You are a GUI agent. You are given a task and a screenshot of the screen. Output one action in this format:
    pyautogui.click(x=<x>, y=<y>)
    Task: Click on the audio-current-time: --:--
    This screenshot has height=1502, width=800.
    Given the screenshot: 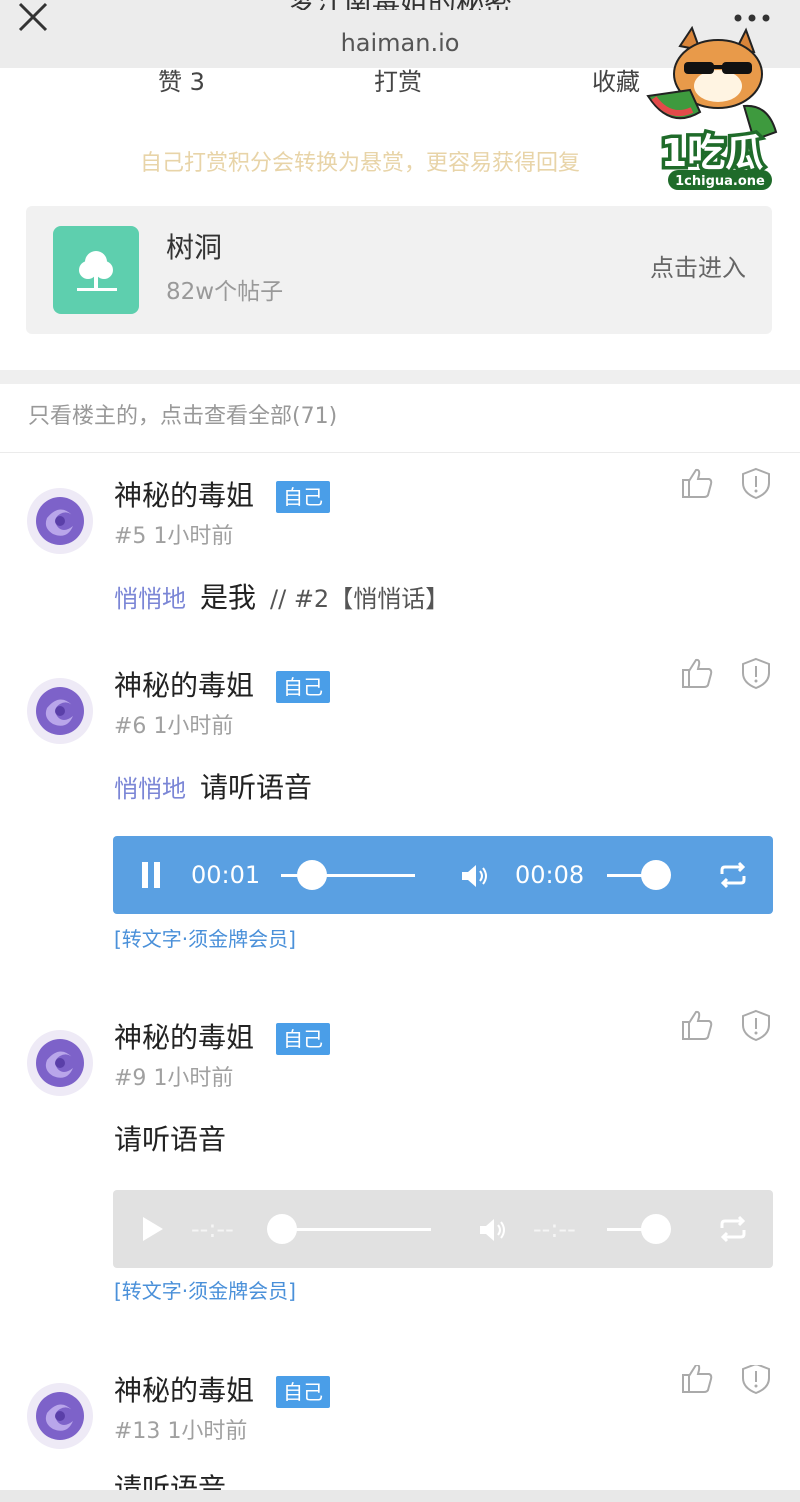 What is the action you would take?
    pyautogui.click(x=212, y=1229)
    